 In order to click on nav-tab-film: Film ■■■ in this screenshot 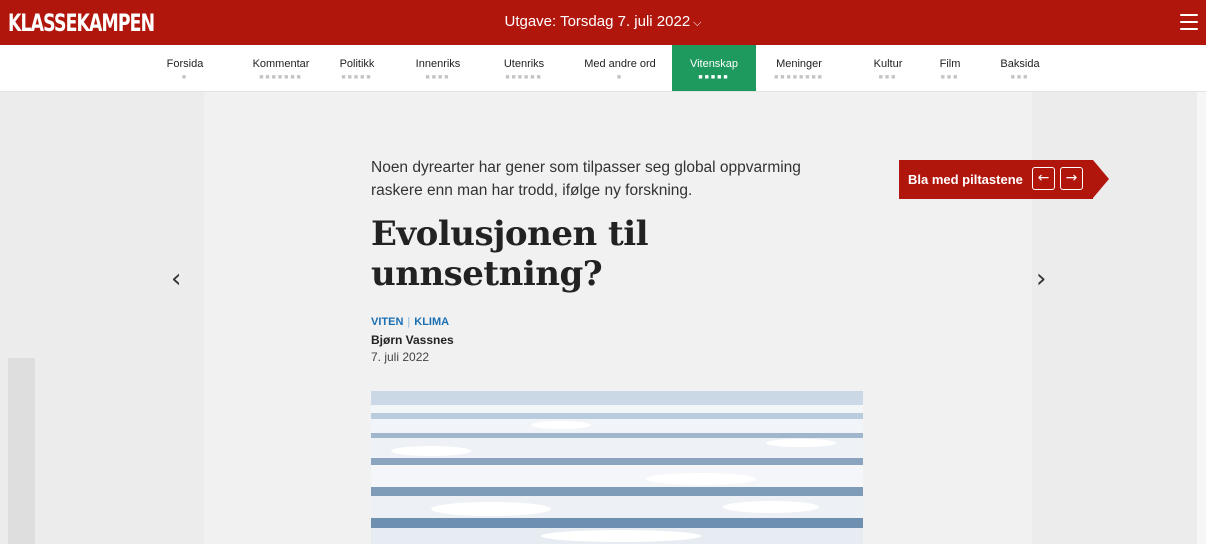, I will do `click(950, 68)`.